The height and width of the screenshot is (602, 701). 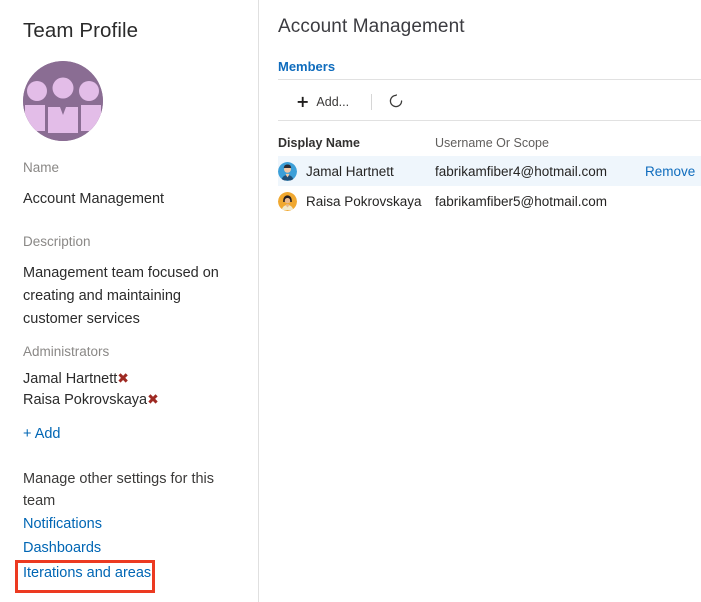 What do you see at coordinates (371, 26) in the screenshot?
I see `page-title: Account Management` at bounding box center [371, 26].